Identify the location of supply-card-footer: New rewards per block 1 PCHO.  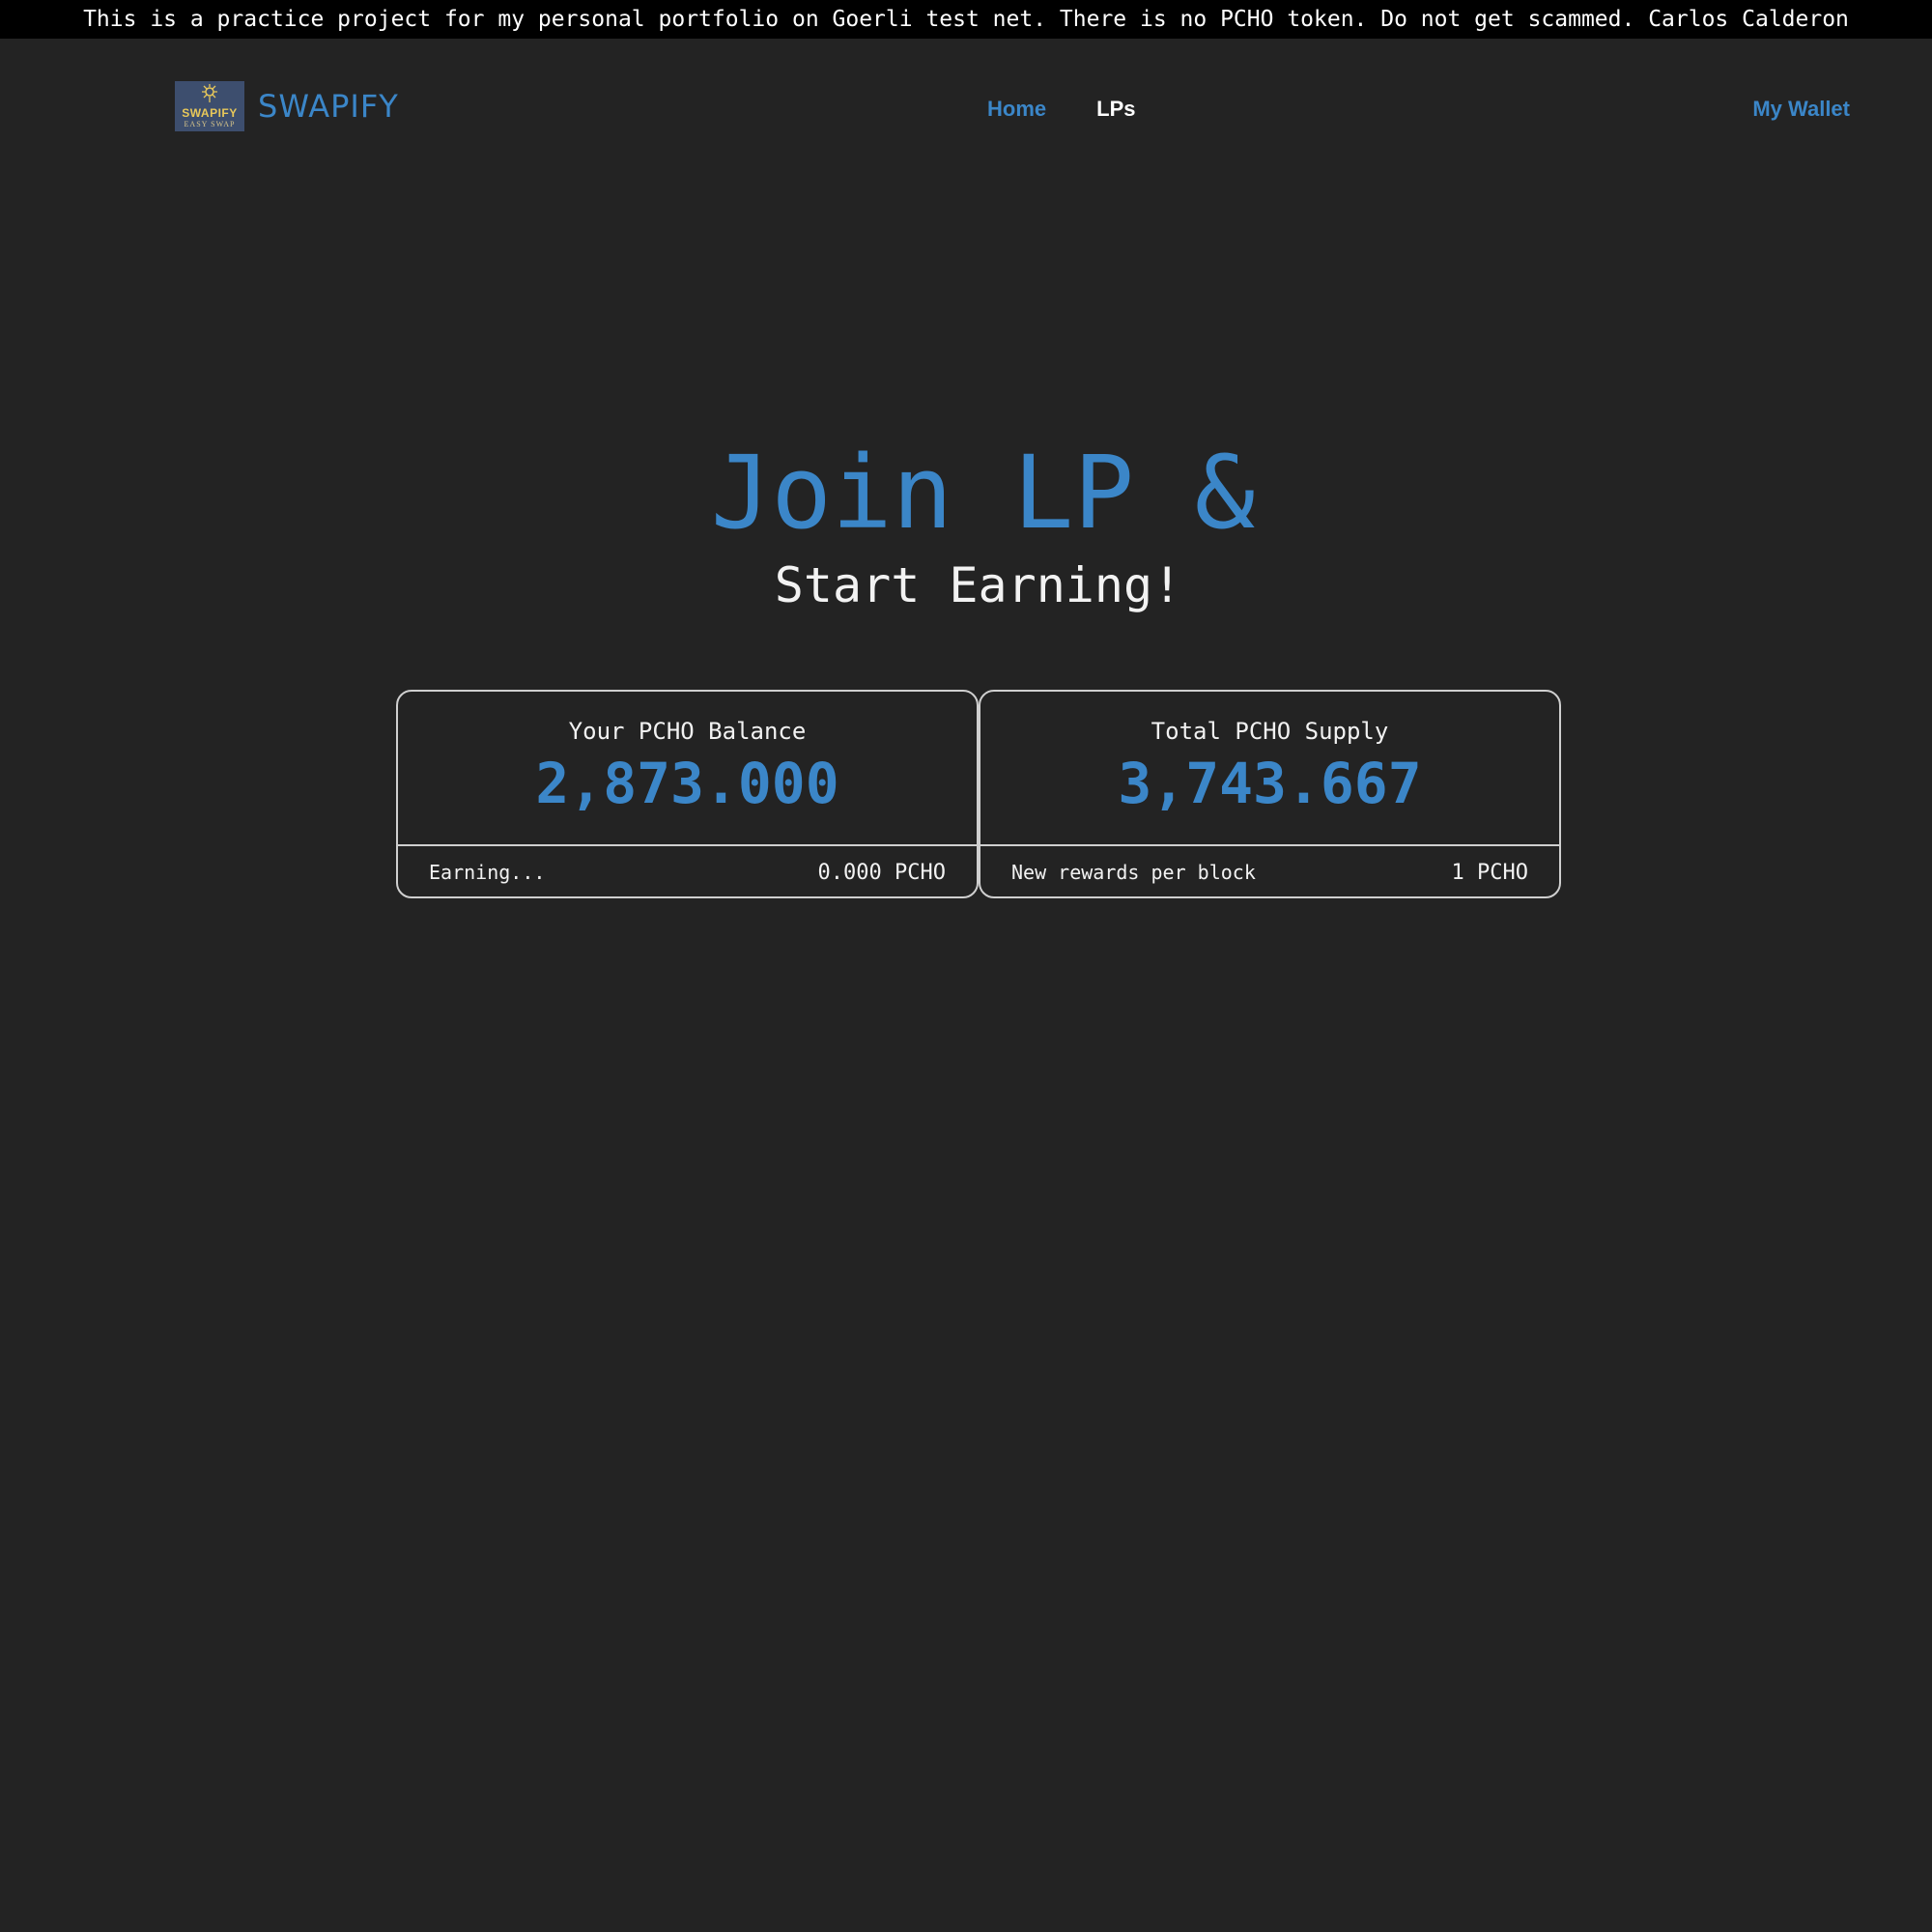
(1269, 872).